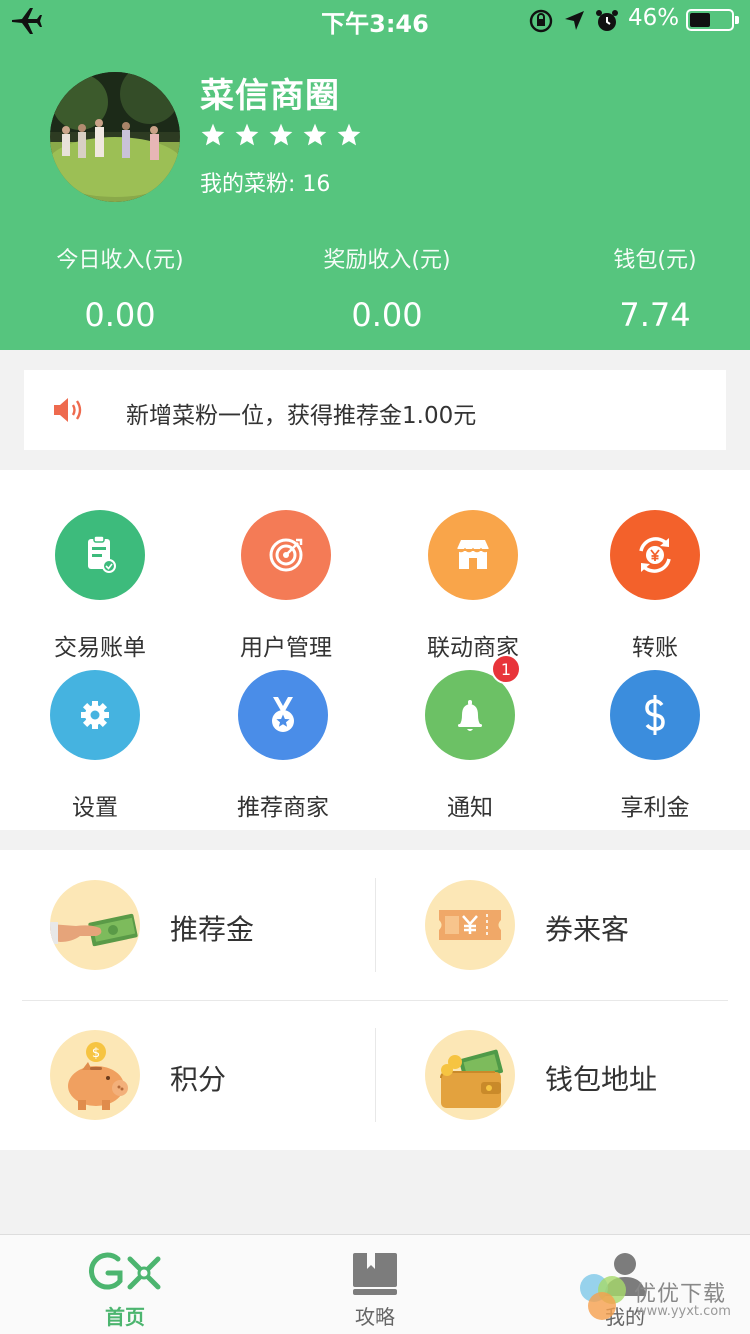 The image size is (750, 1334). What do you see at coordinates (655, 315) in the screenshot?
I see `stat-value: 7.74` at bounding box center [655, 315].